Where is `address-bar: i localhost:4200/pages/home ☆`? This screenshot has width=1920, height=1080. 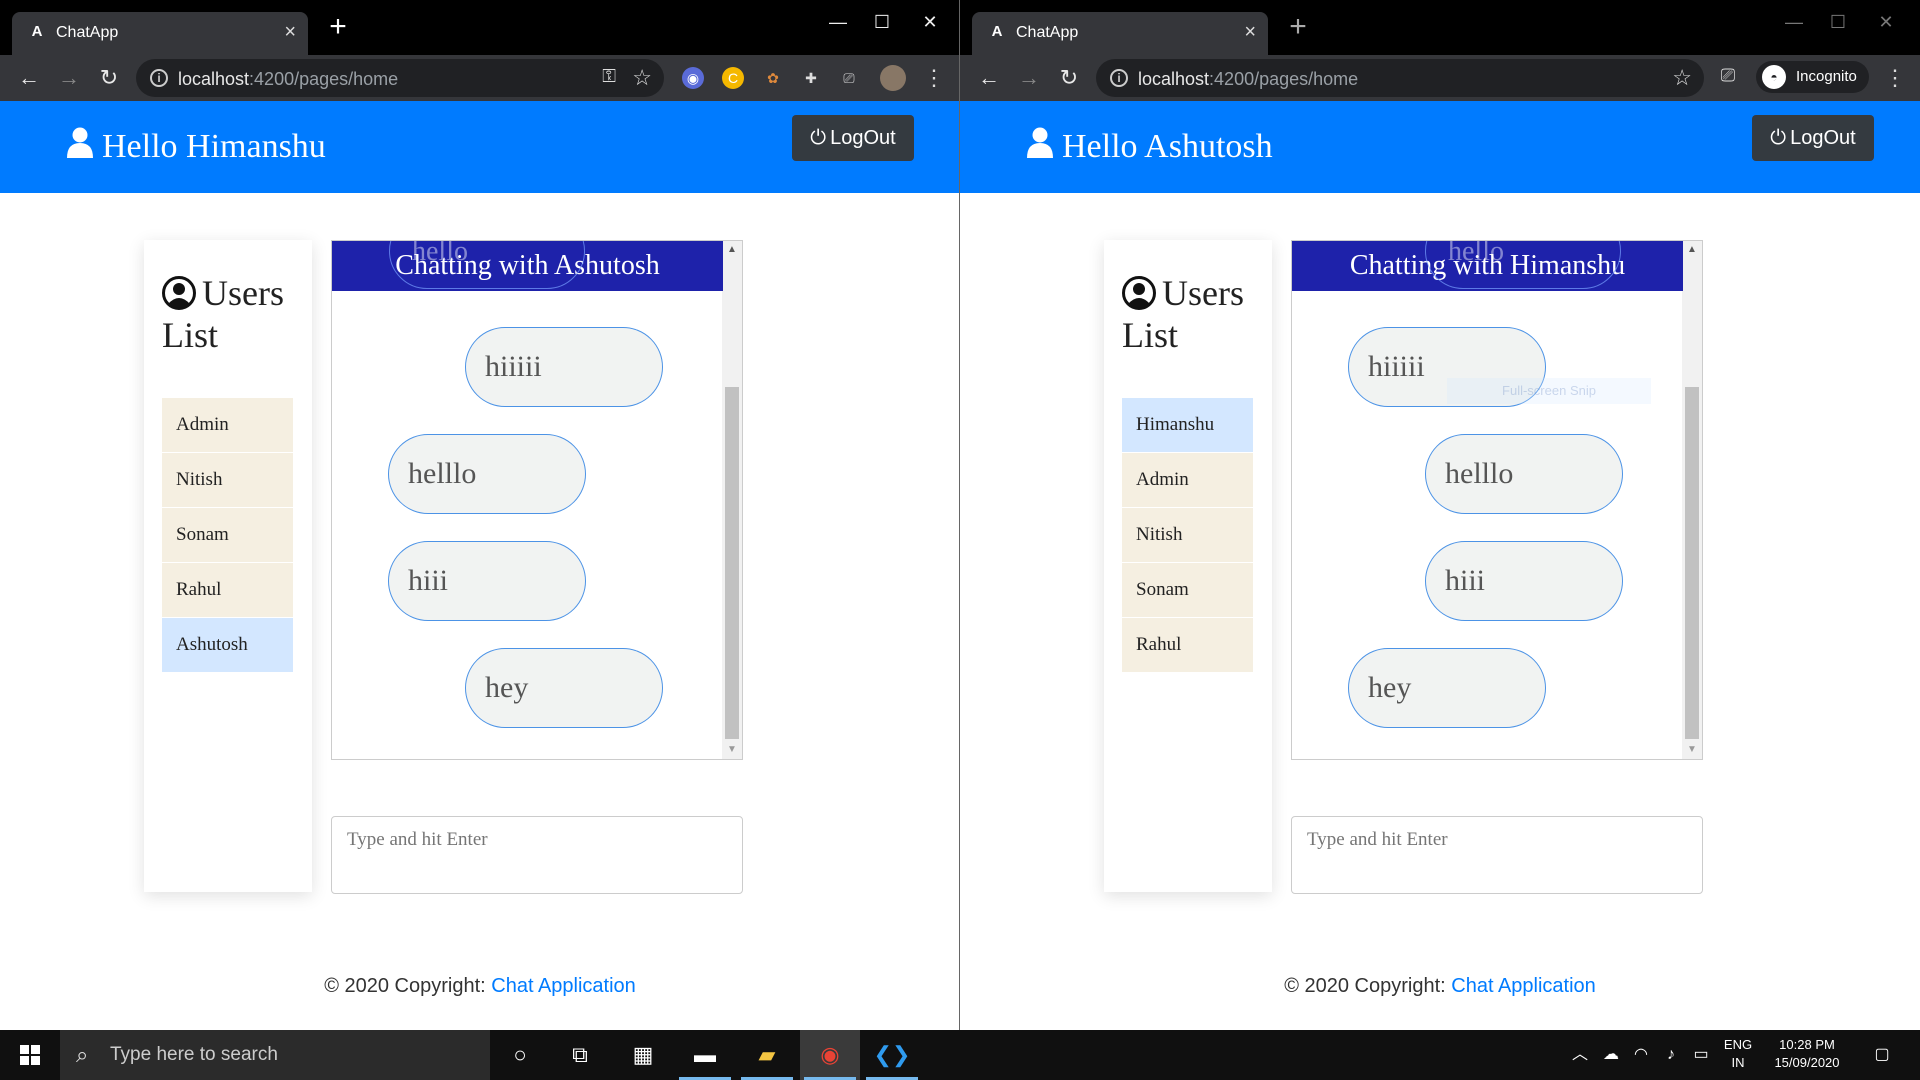
address-bar: i localhost:4200/pages/home ☆ is located at coordinates (1400, 78).